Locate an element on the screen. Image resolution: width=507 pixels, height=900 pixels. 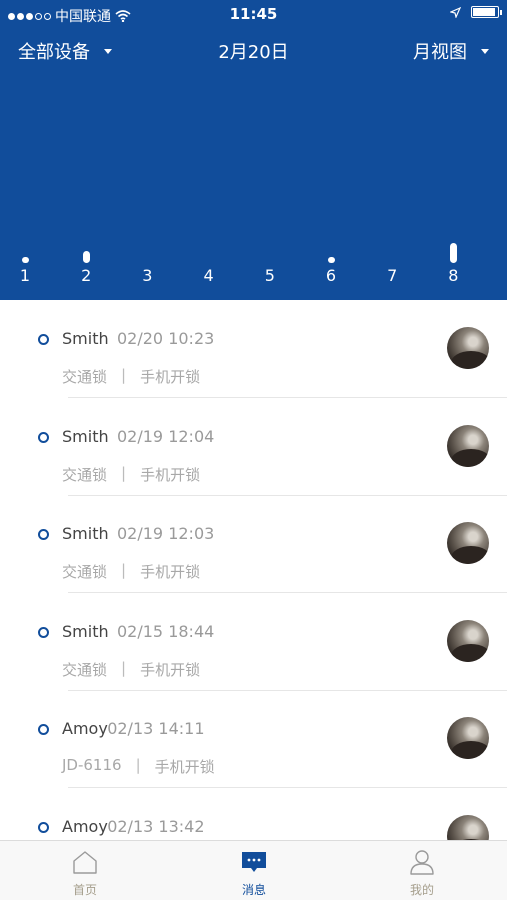
home-icon is located at coordinates (85, 862).